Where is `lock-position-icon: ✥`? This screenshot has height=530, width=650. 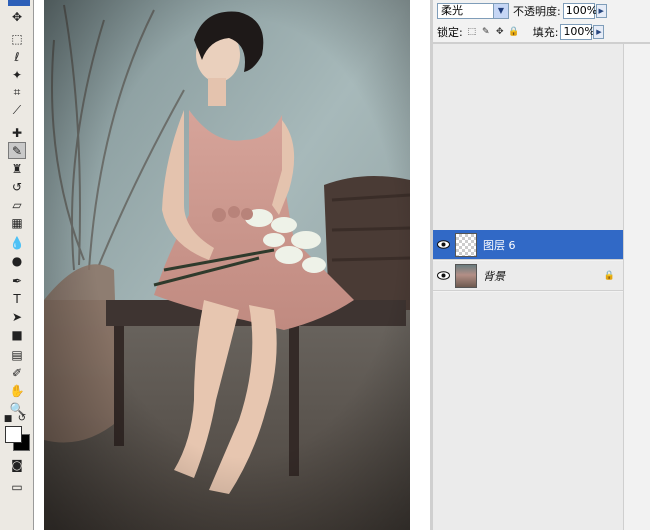 lock-position-icon: ✥ is located at coordinates (500, 32).